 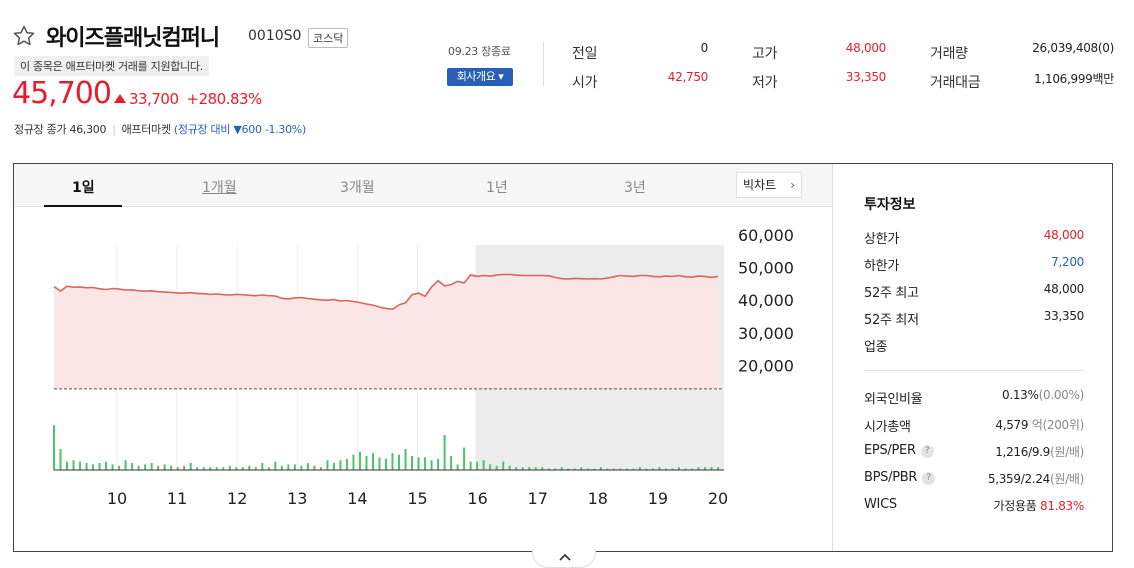 What do you see at coordinates (177, 498) in the screenshot?
I see `x-tick-label: 11` at bounding box center [177, 498].